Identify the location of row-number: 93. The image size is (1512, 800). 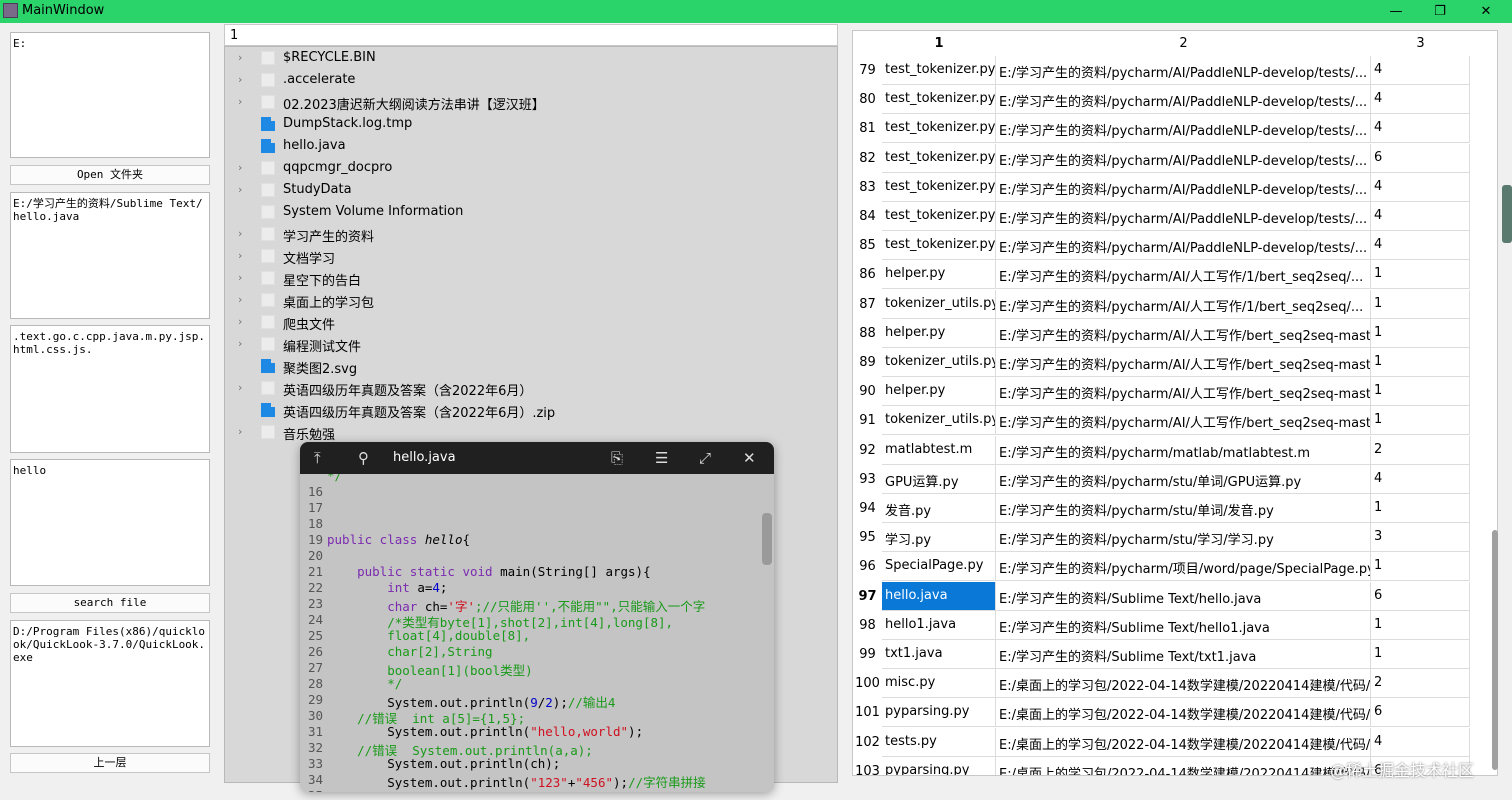
(867, 479).